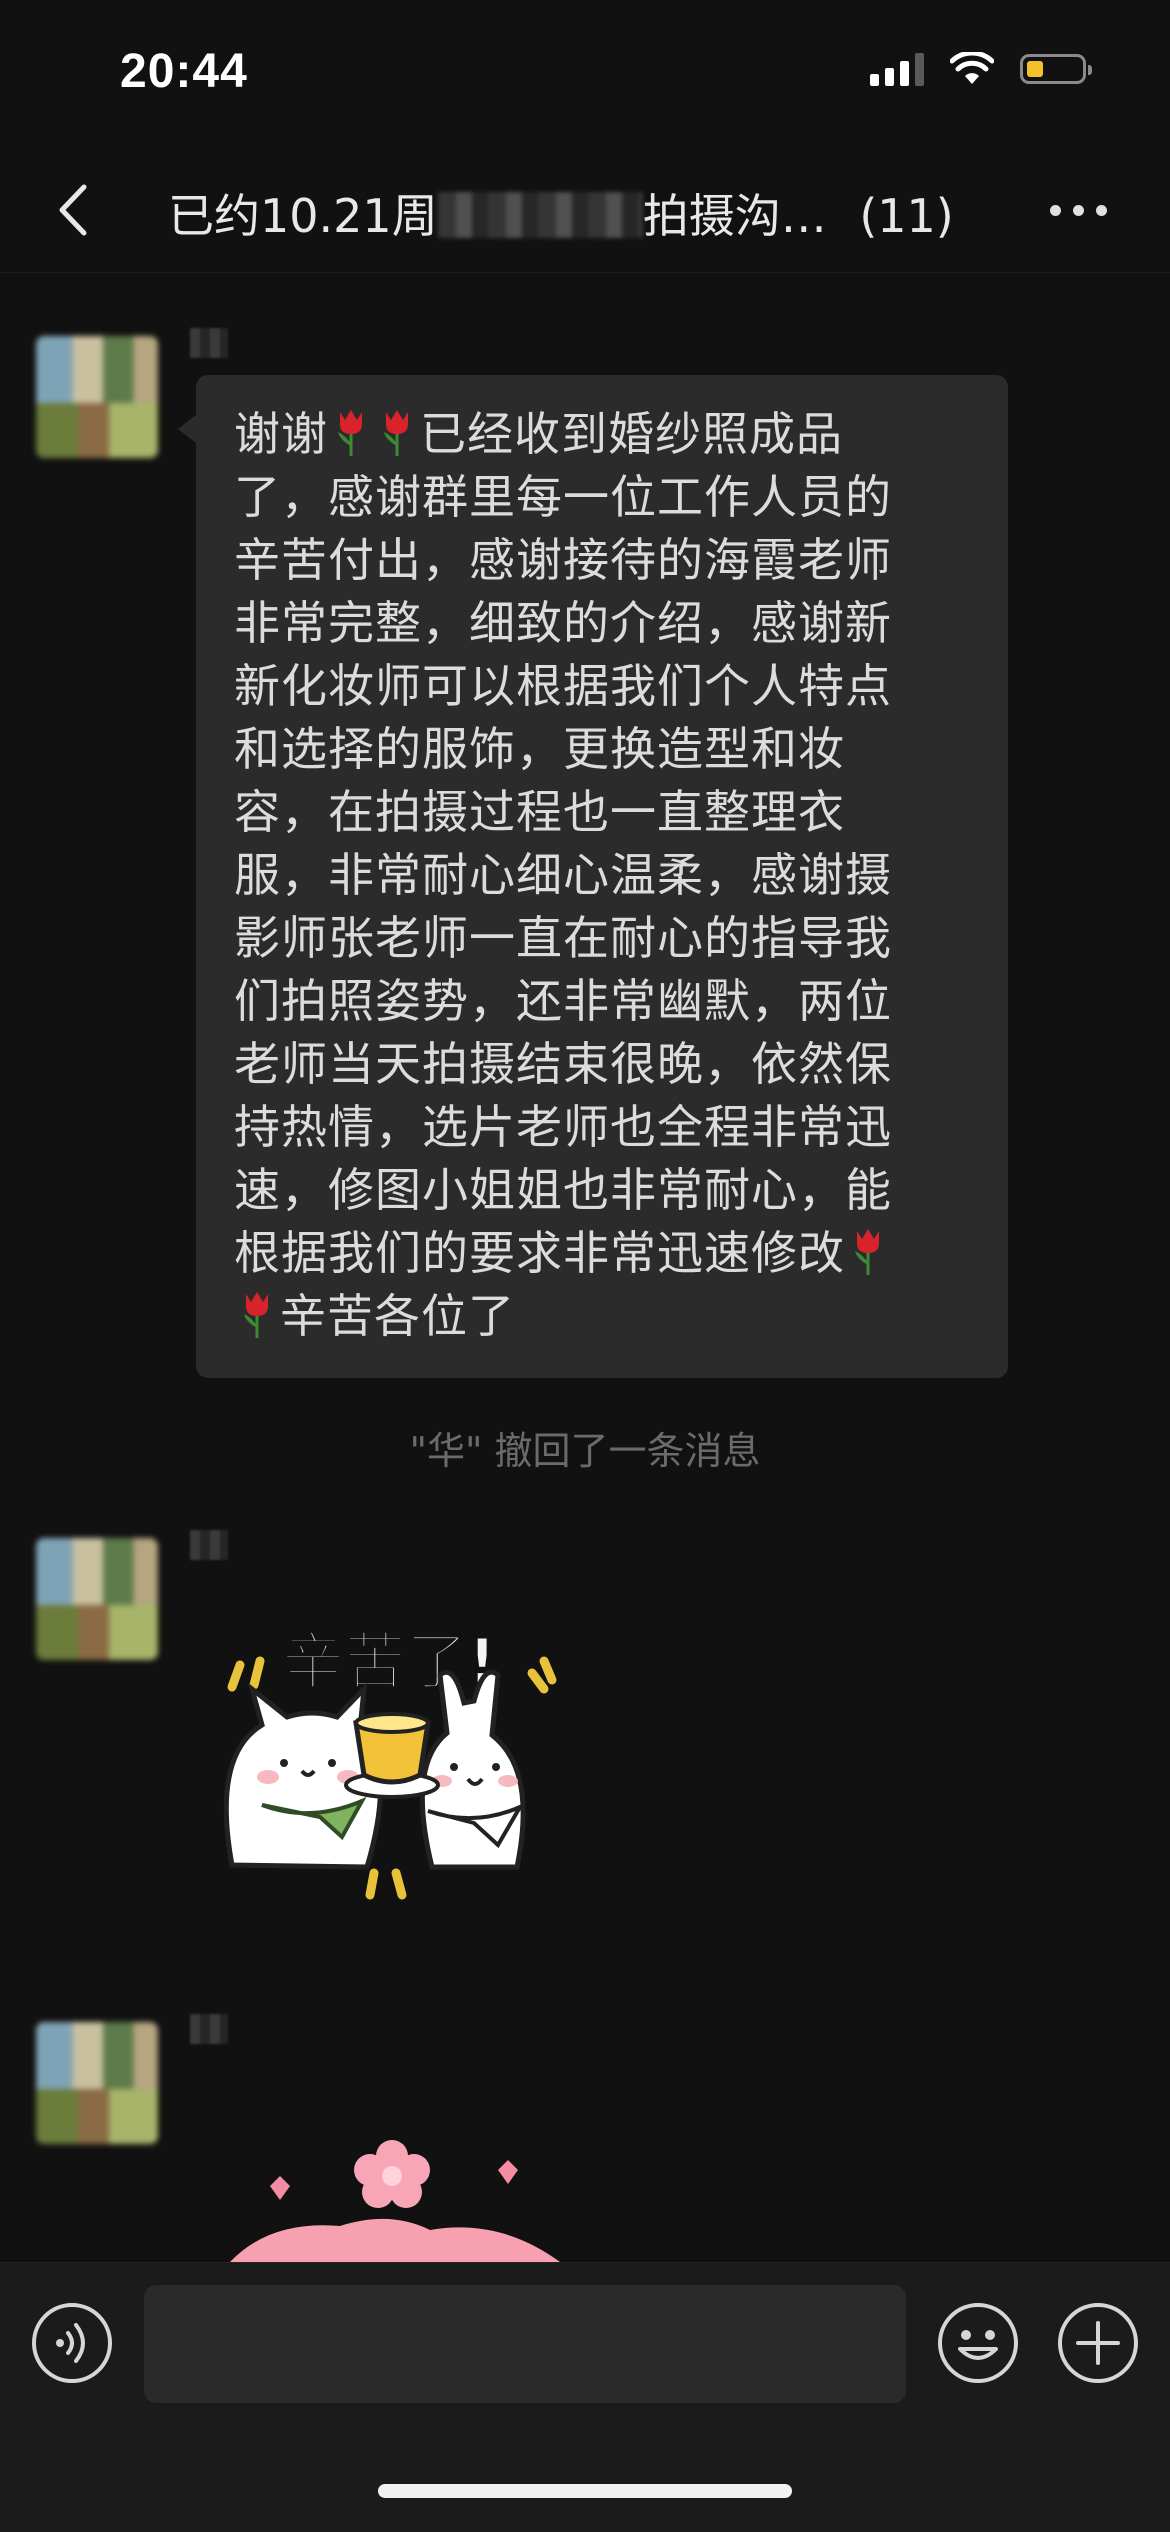  I want to click on chat-title: 已约10.21周 拍摄沟… (11), so click(561, 213).